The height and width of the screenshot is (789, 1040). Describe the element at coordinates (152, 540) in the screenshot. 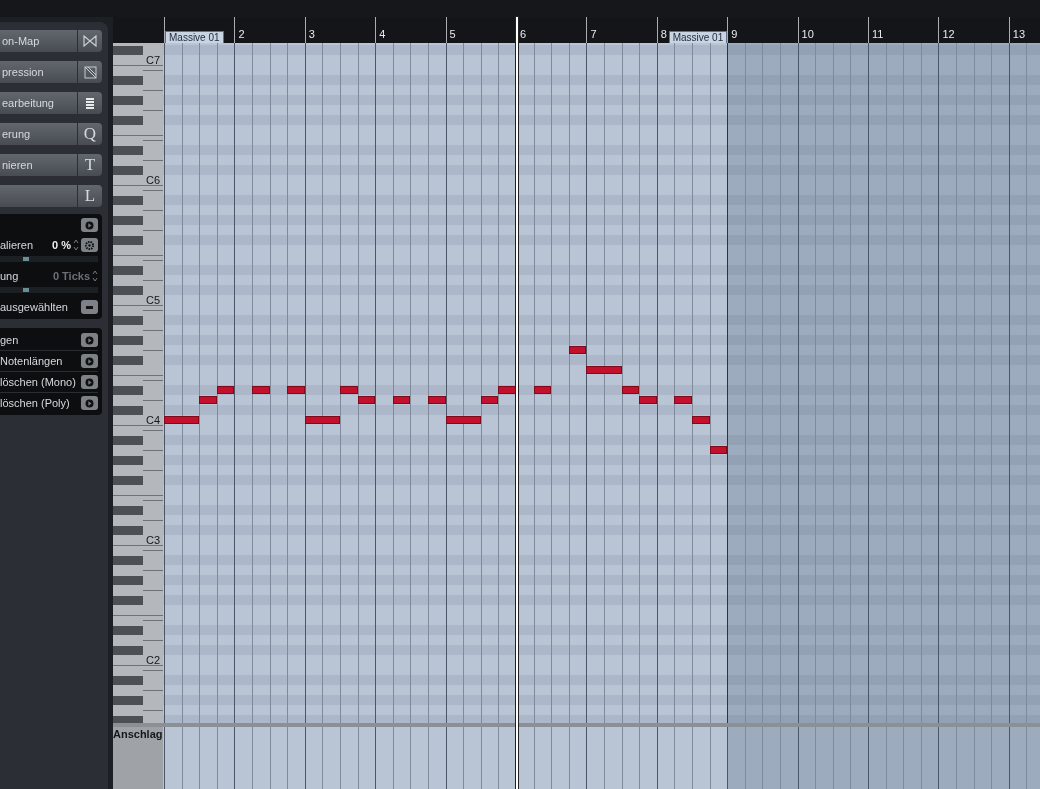

I see `octave-label: C3` at that location.